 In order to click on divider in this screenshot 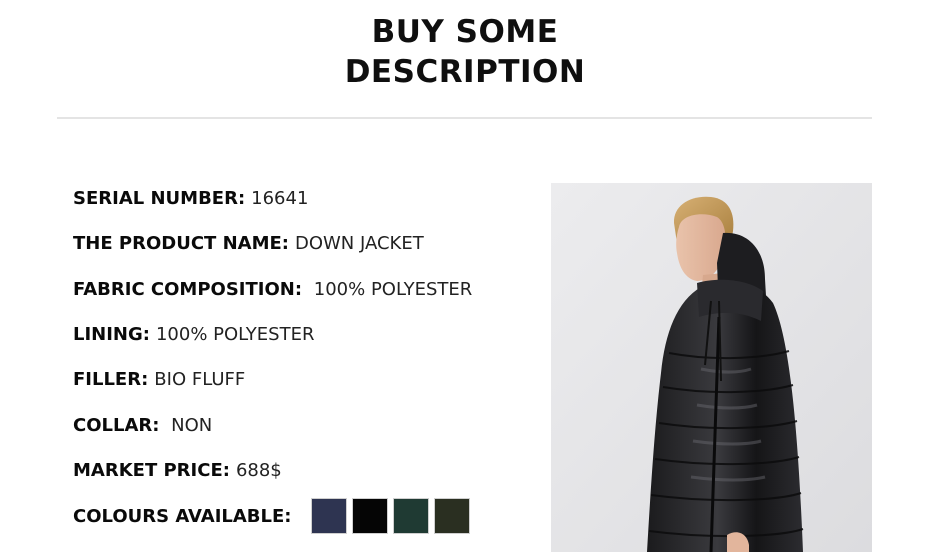, I will do `click(464, 118)`.